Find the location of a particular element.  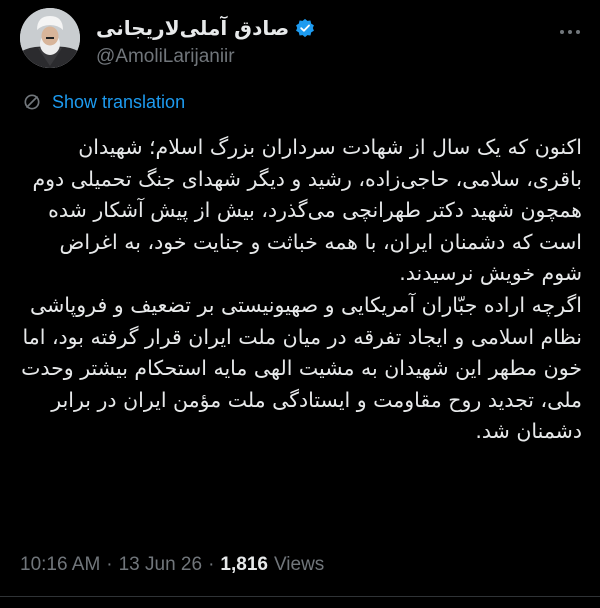

more-options-button is located at coordinates (570, 32).